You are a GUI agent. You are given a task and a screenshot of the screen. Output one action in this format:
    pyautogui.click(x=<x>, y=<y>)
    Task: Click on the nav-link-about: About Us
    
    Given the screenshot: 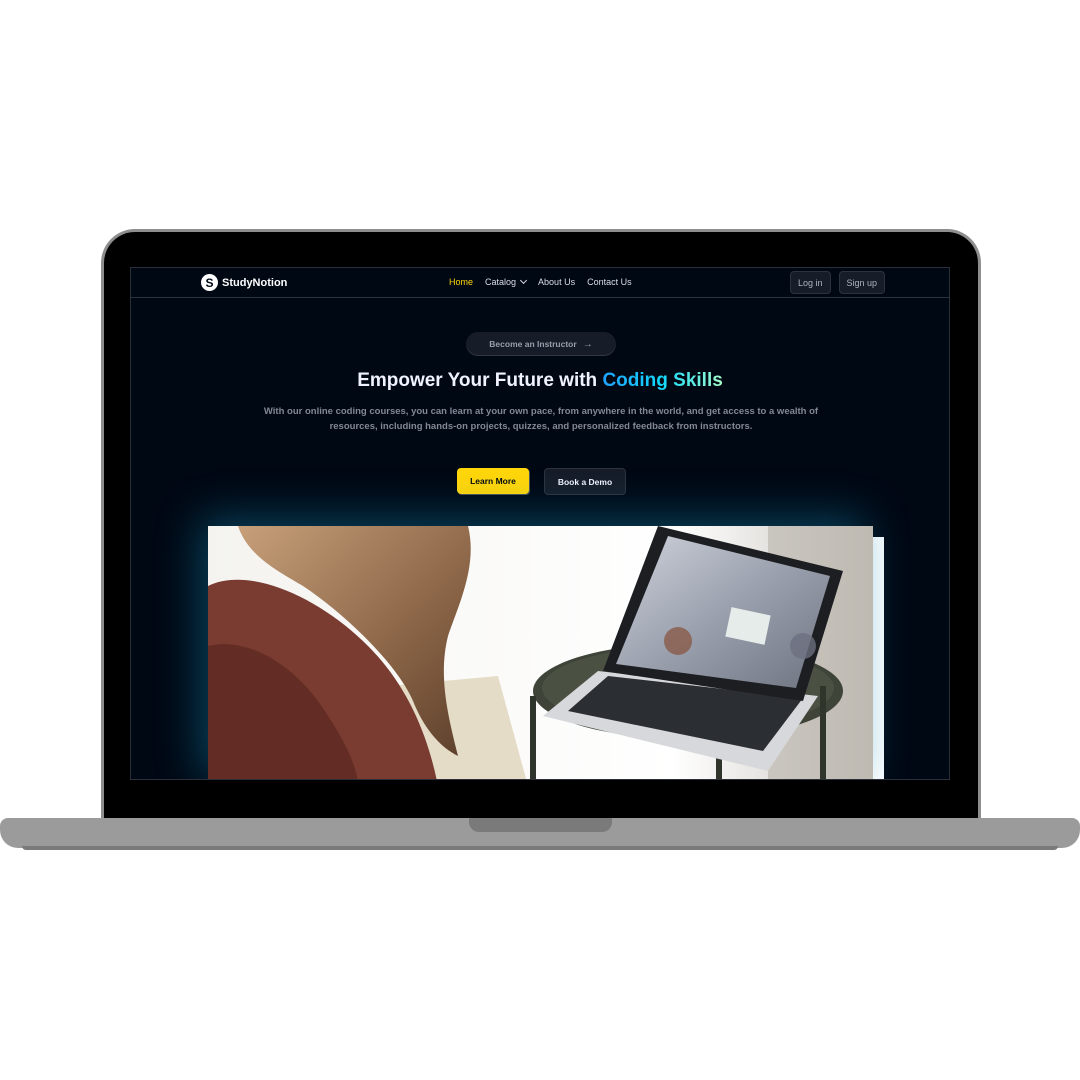 What is the action you would take?
    pyautogui.click(x=556, y=282)
    